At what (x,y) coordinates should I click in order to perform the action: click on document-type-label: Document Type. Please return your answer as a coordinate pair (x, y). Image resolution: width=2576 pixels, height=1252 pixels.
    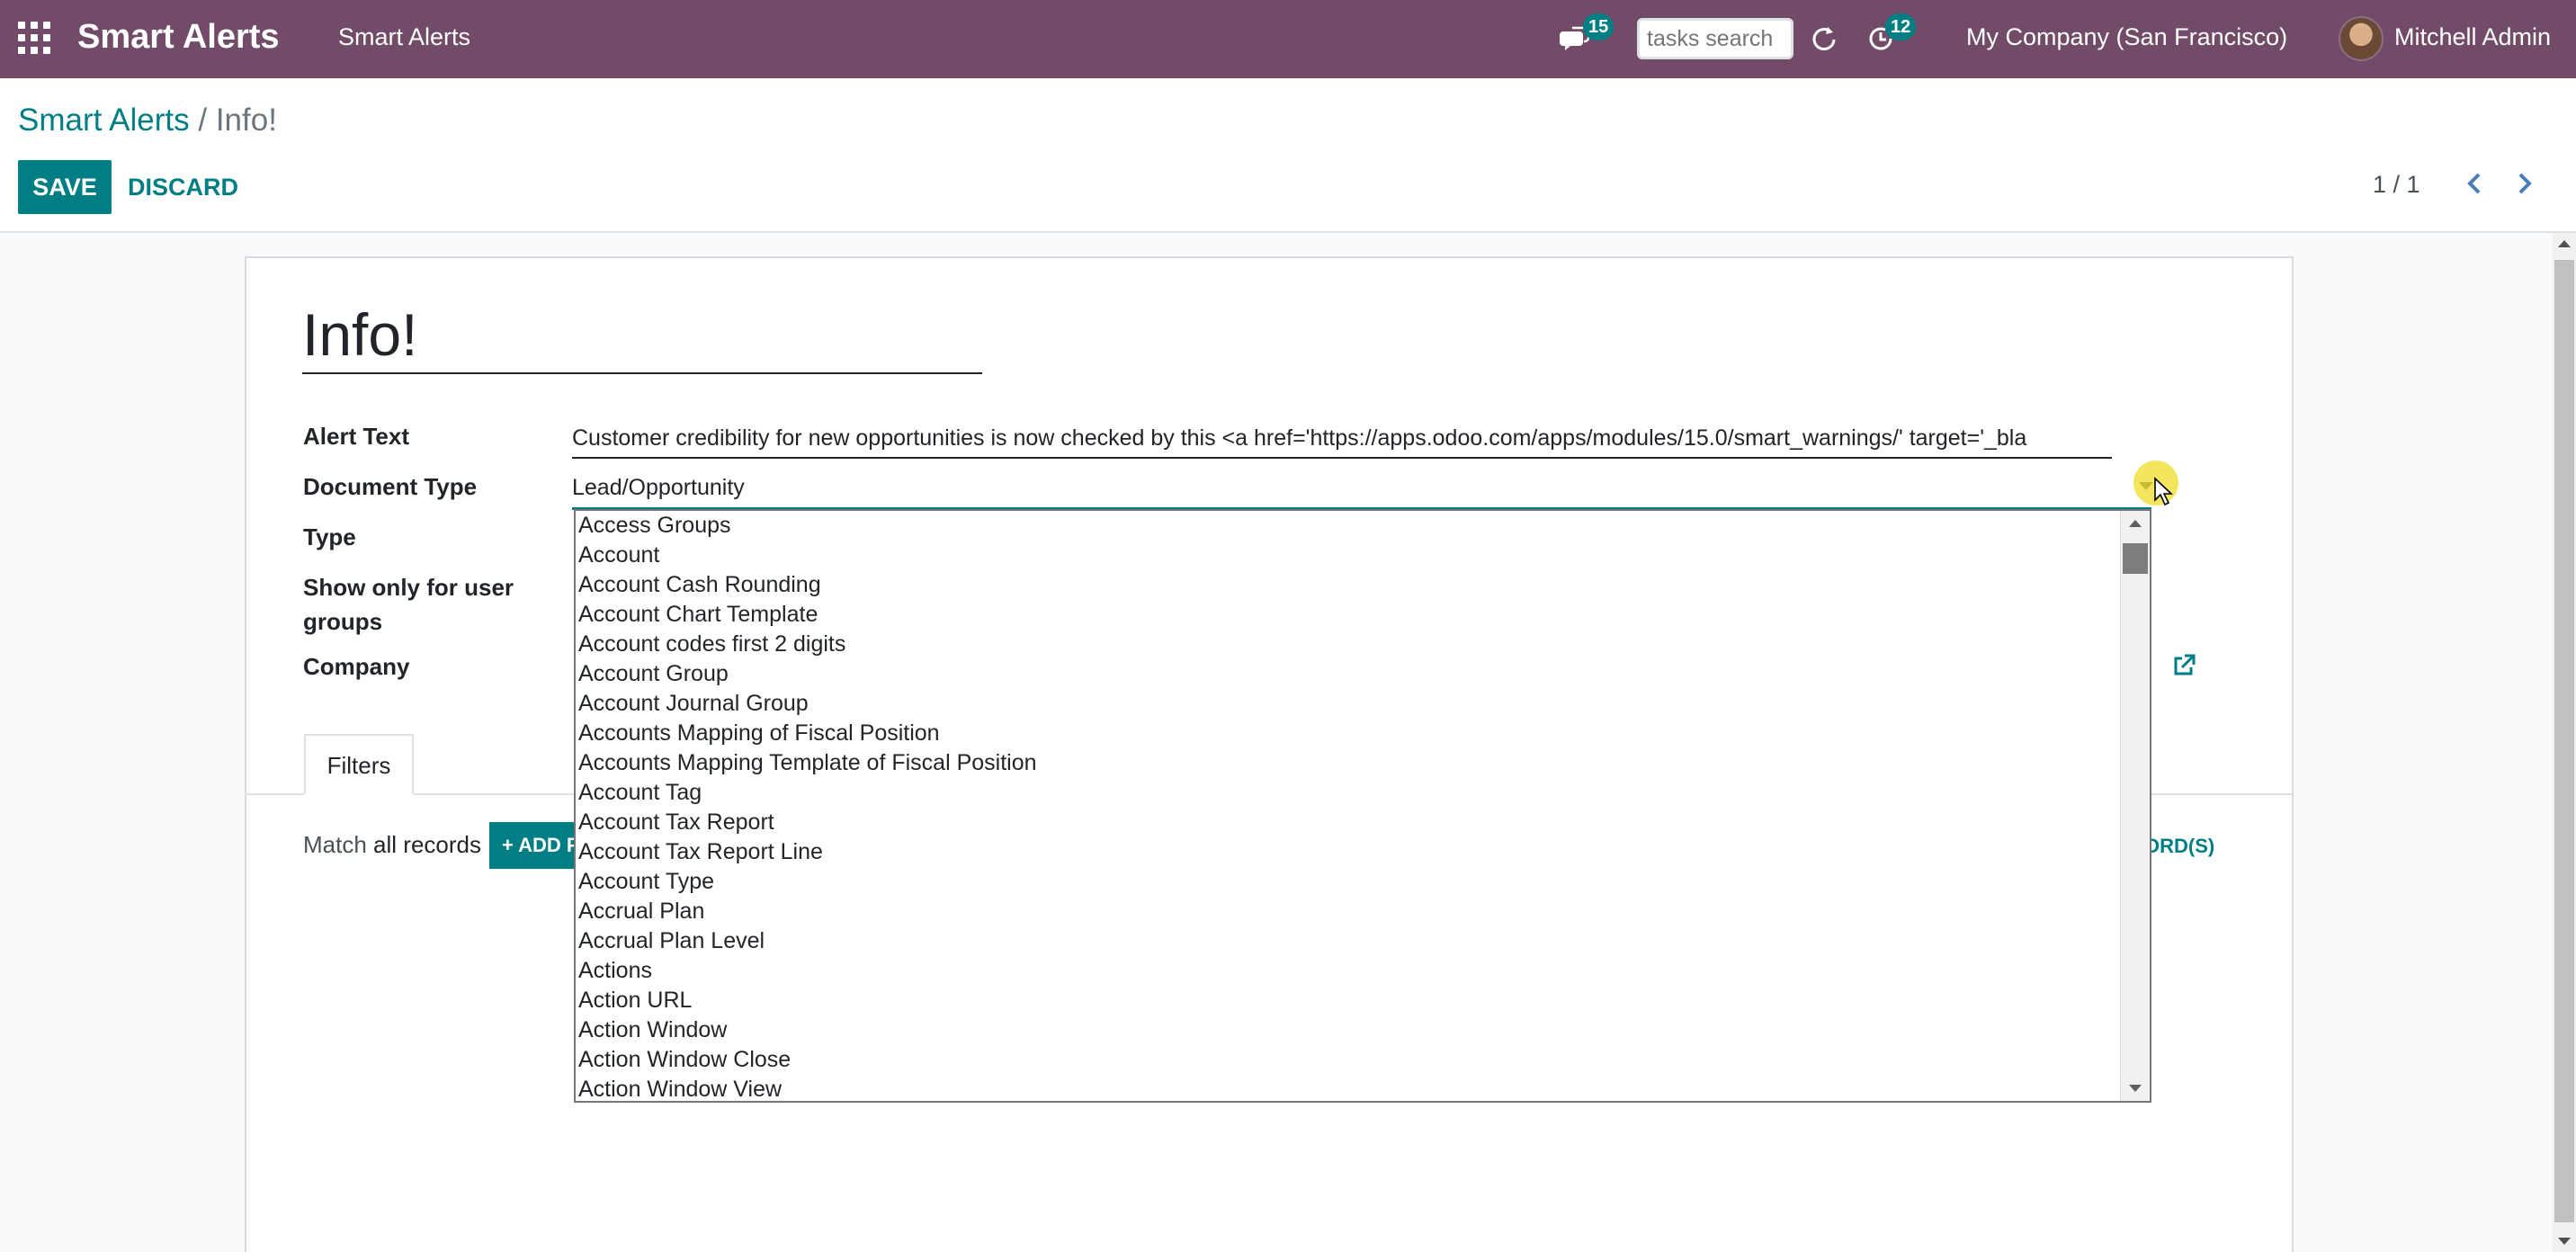
    Looking at the image, I should click on (390, 486).